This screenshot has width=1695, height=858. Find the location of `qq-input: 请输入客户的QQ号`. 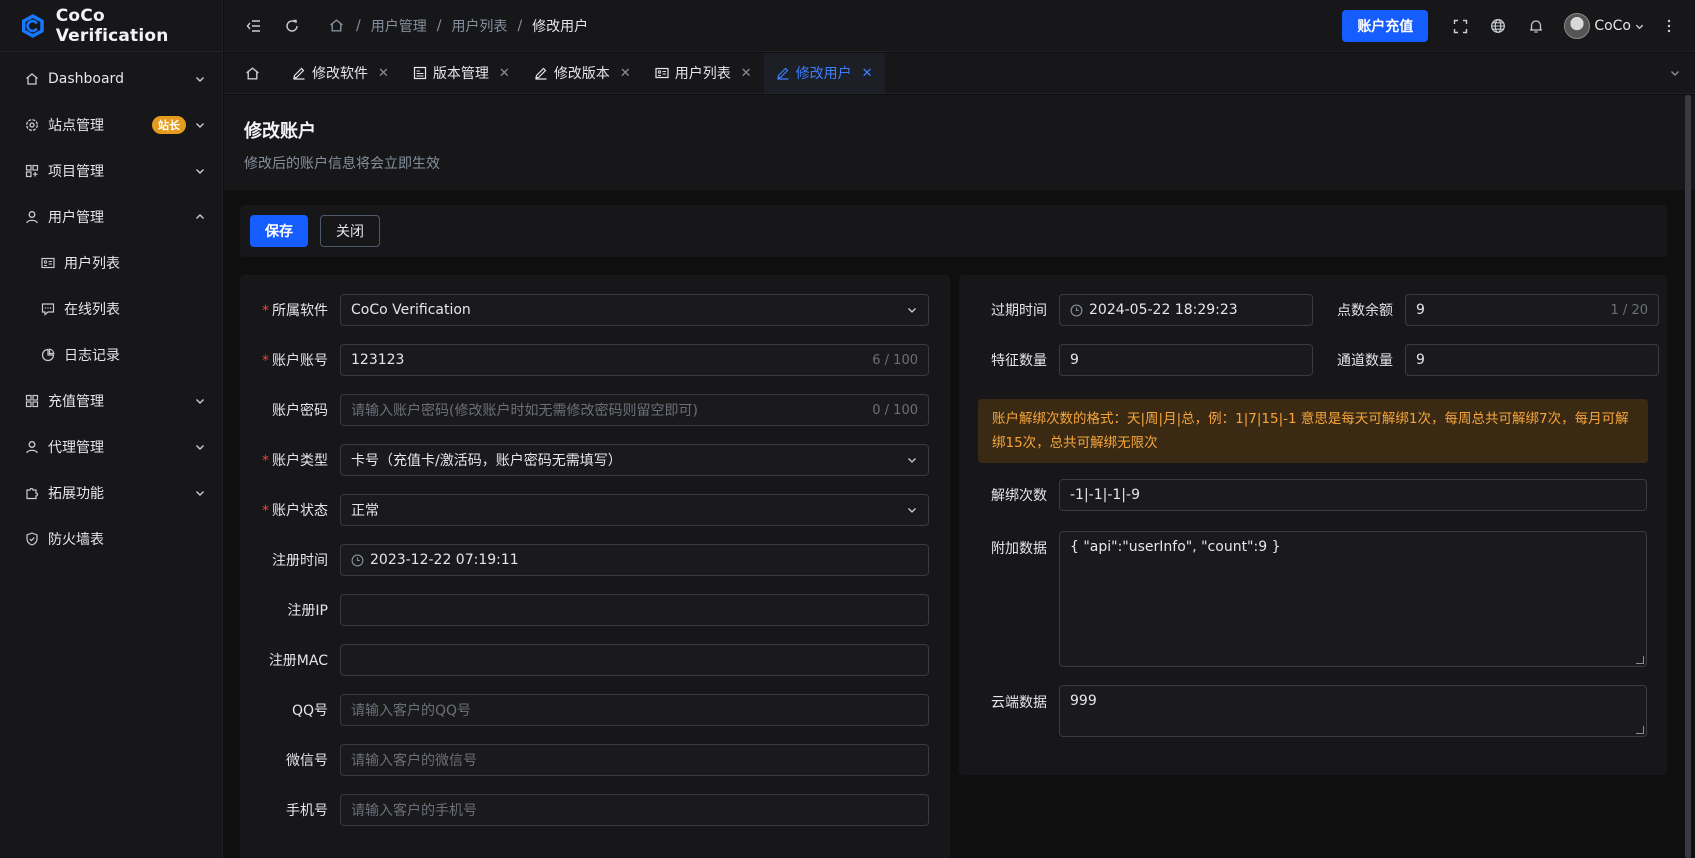

qq-input: 请输入客户的QQ号 is located at coordinates (634, 710).